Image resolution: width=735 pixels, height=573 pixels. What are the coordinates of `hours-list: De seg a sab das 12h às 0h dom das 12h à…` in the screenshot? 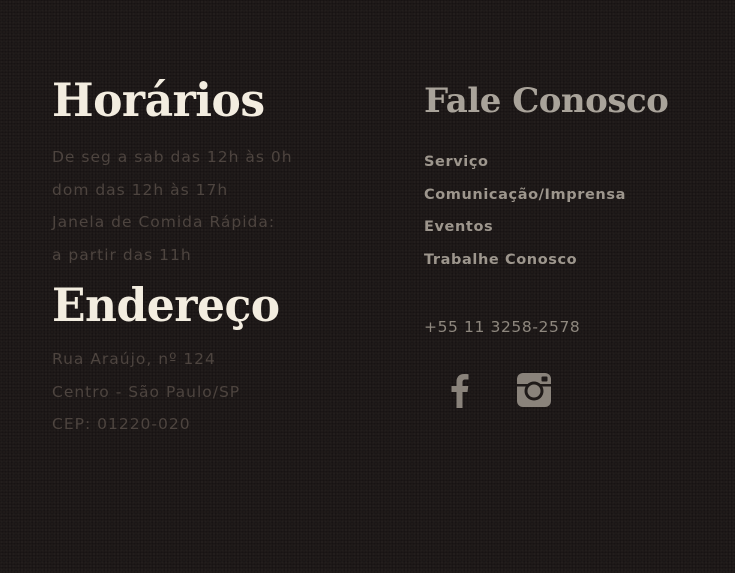 It's located at (217, 206).